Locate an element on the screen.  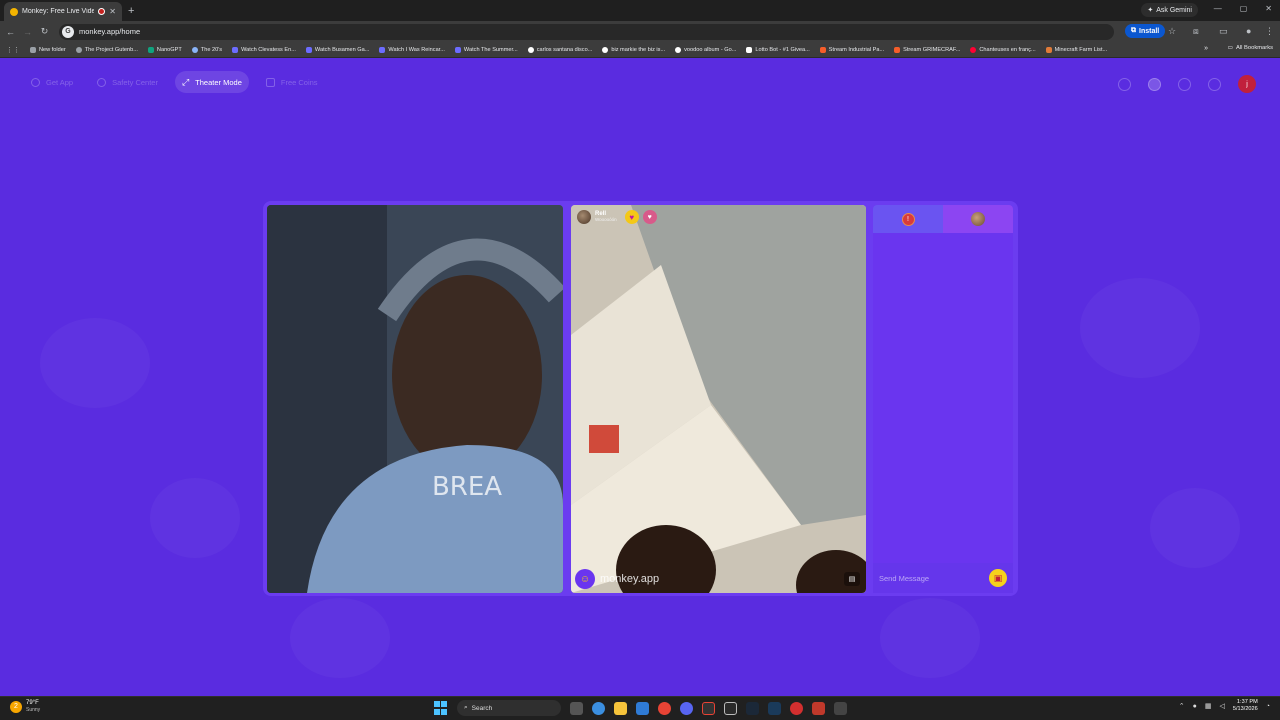
report-icon: ▤ is located at coordinates (852, 579).